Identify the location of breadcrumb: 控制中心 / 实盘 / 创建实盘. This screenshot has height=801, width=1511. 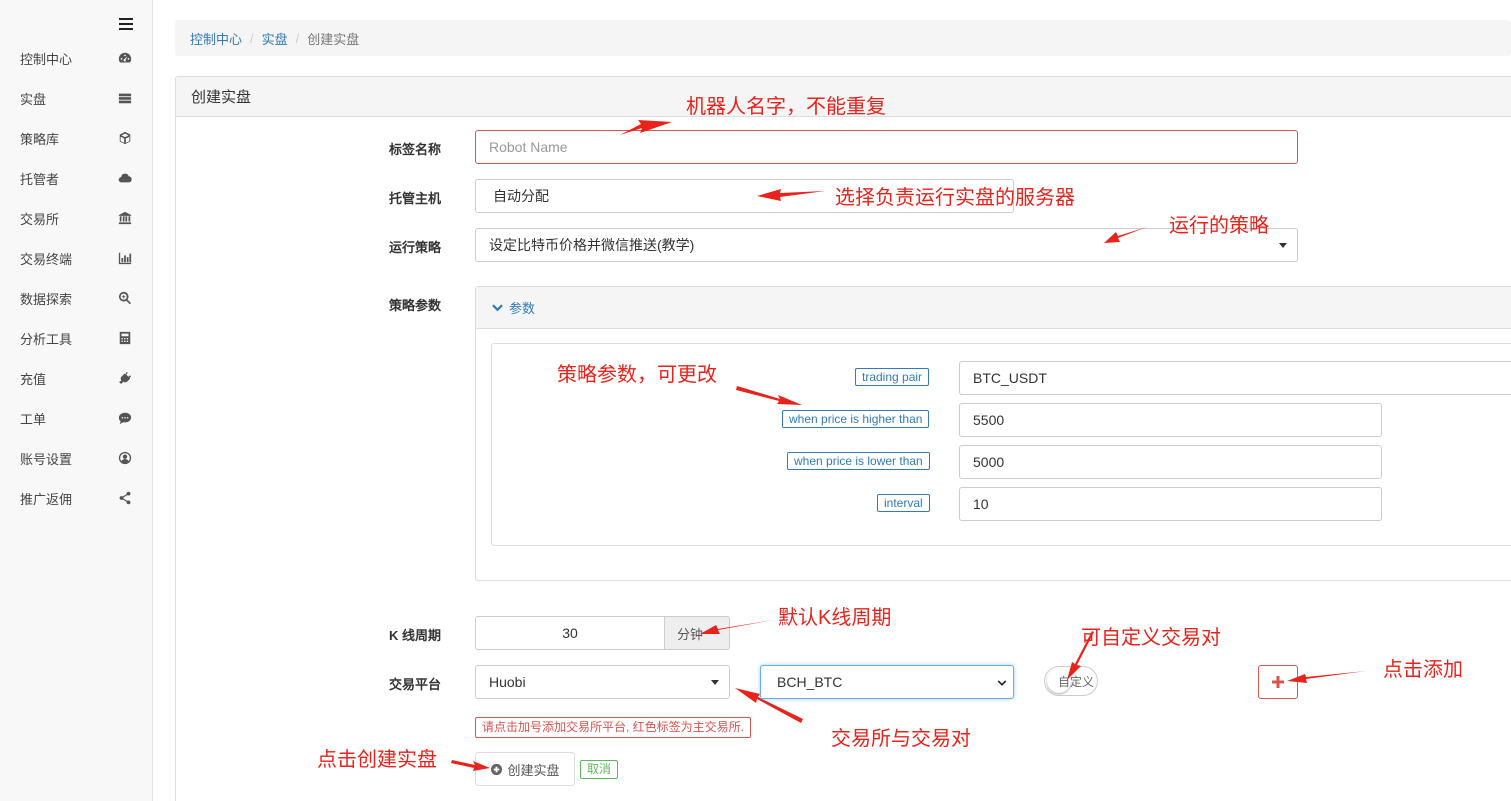
(843, 38).